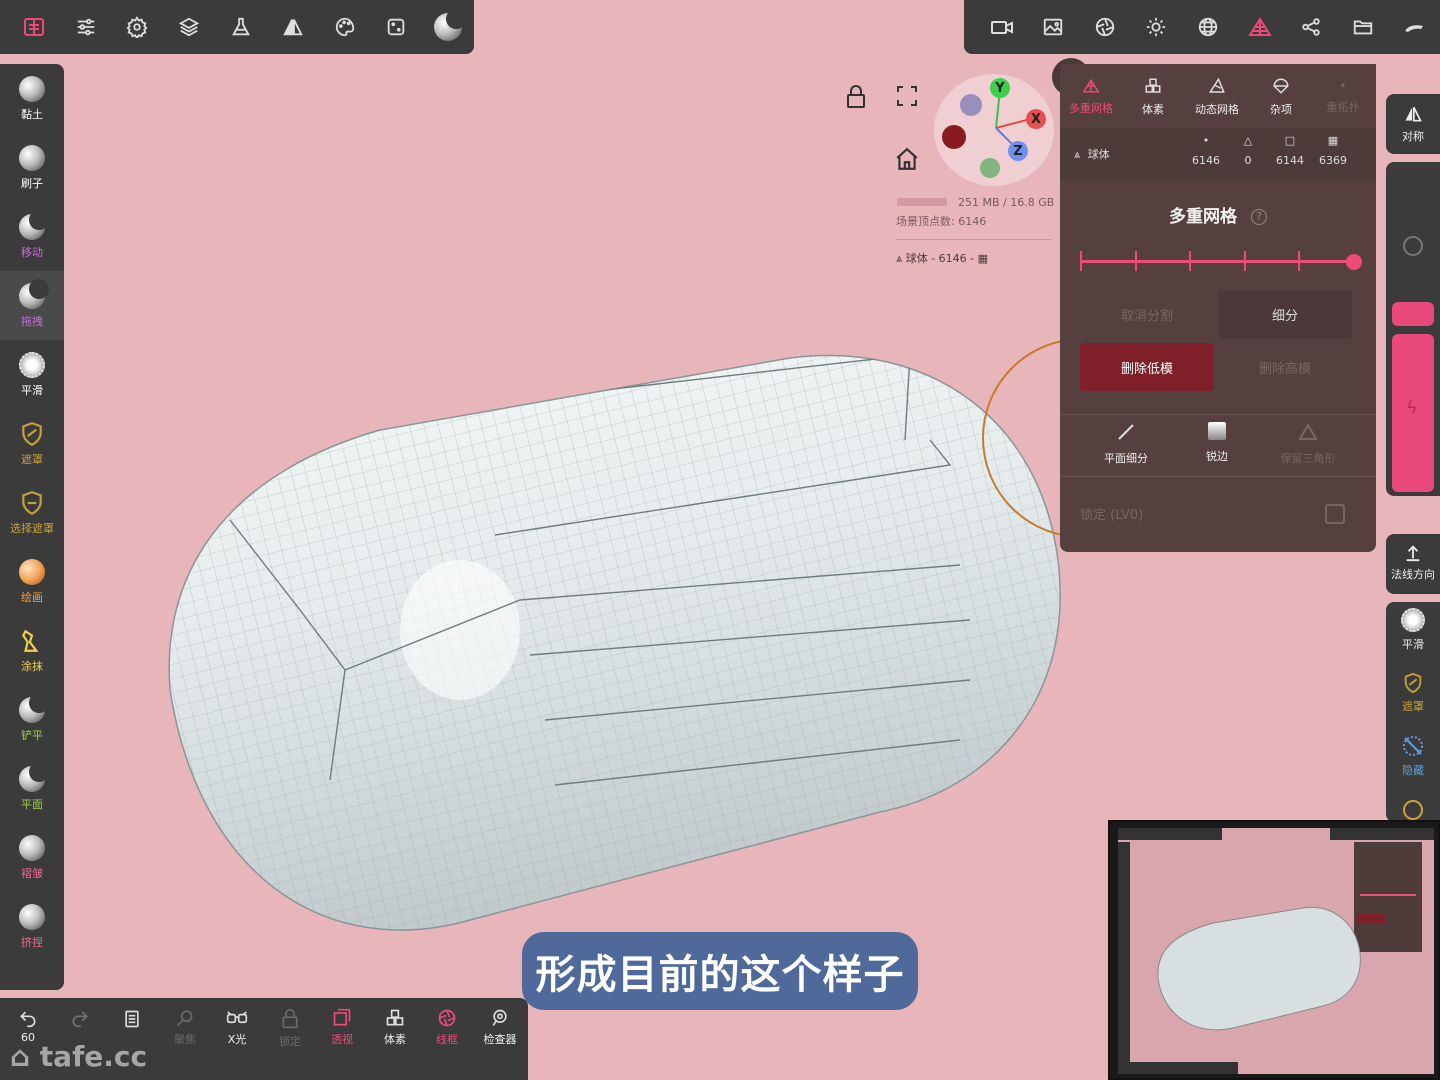 This screenshot has width=1440, height=1080. Describe the element at coordinates (899, 258) in the screenshot. I see `mesh-topology-icon: ⩓` at that location.